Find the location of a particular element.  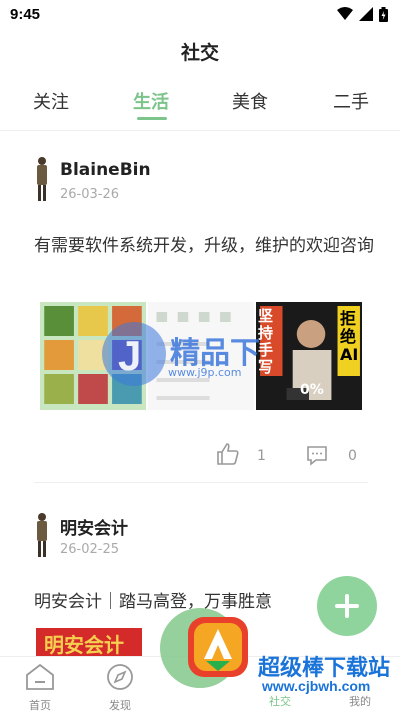

watermark-brand-url: www.cjbwh.com is located at coordinates (316, 686).